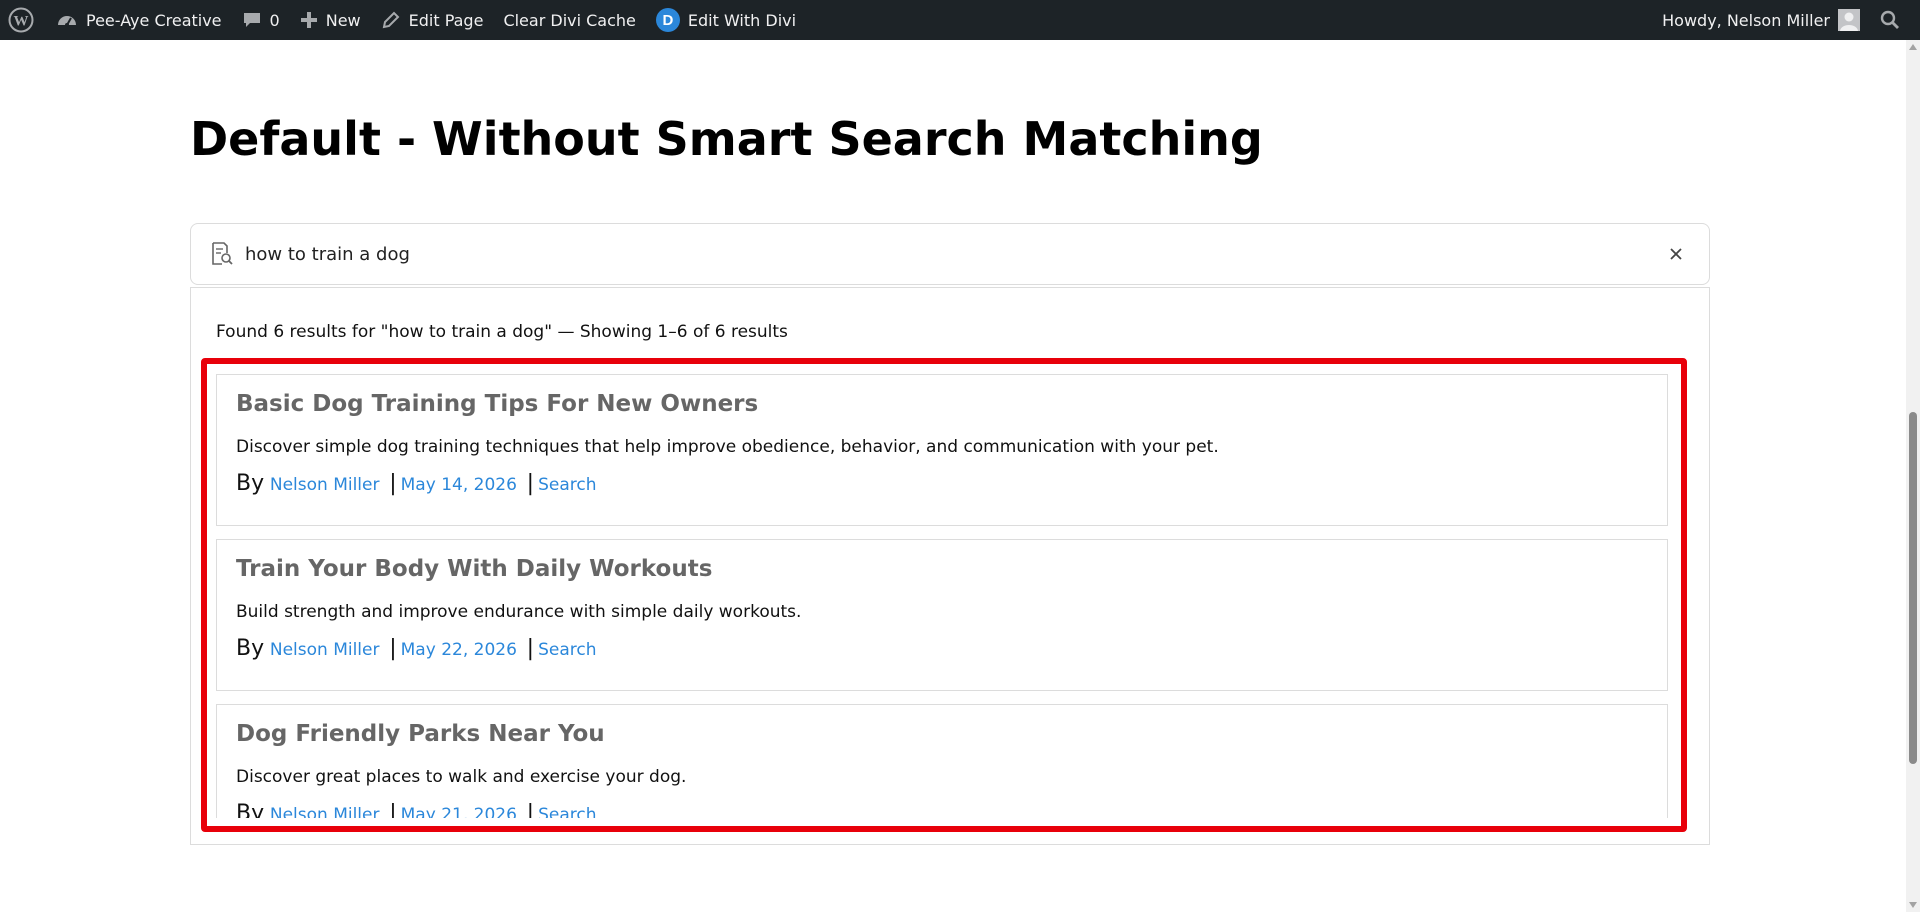 Image resolution: width=1920 pixels, height=912 pixels. I want to click on pencil-icon, so click(391, 20).